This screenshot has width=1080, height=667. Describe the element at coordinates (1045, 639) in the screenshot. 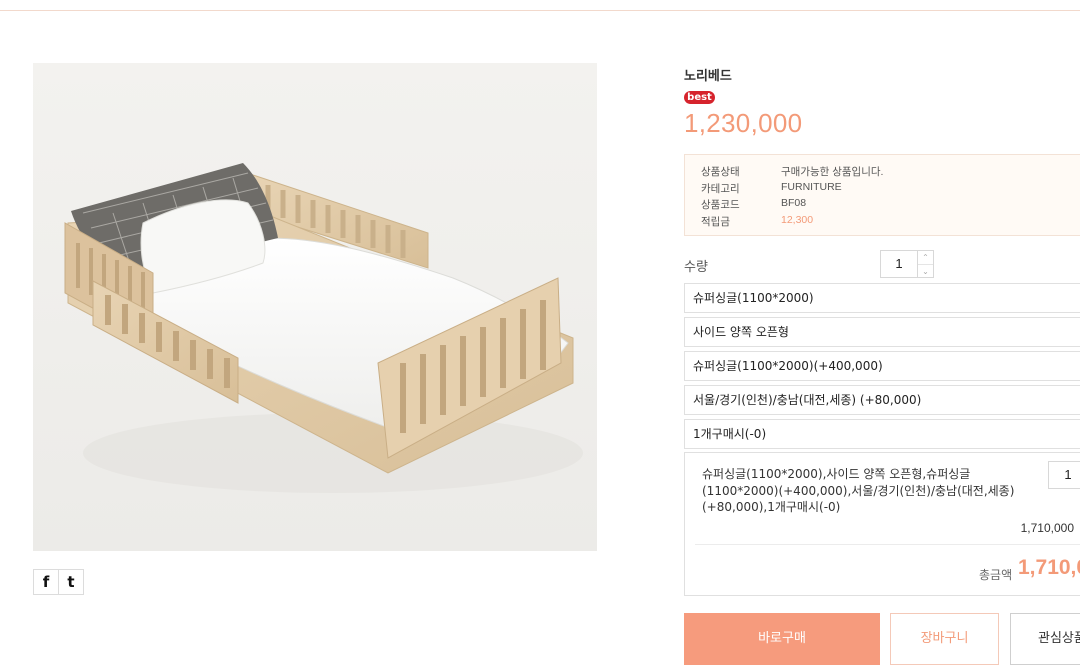

I see `wishlist-button: 관심상품` at that location.